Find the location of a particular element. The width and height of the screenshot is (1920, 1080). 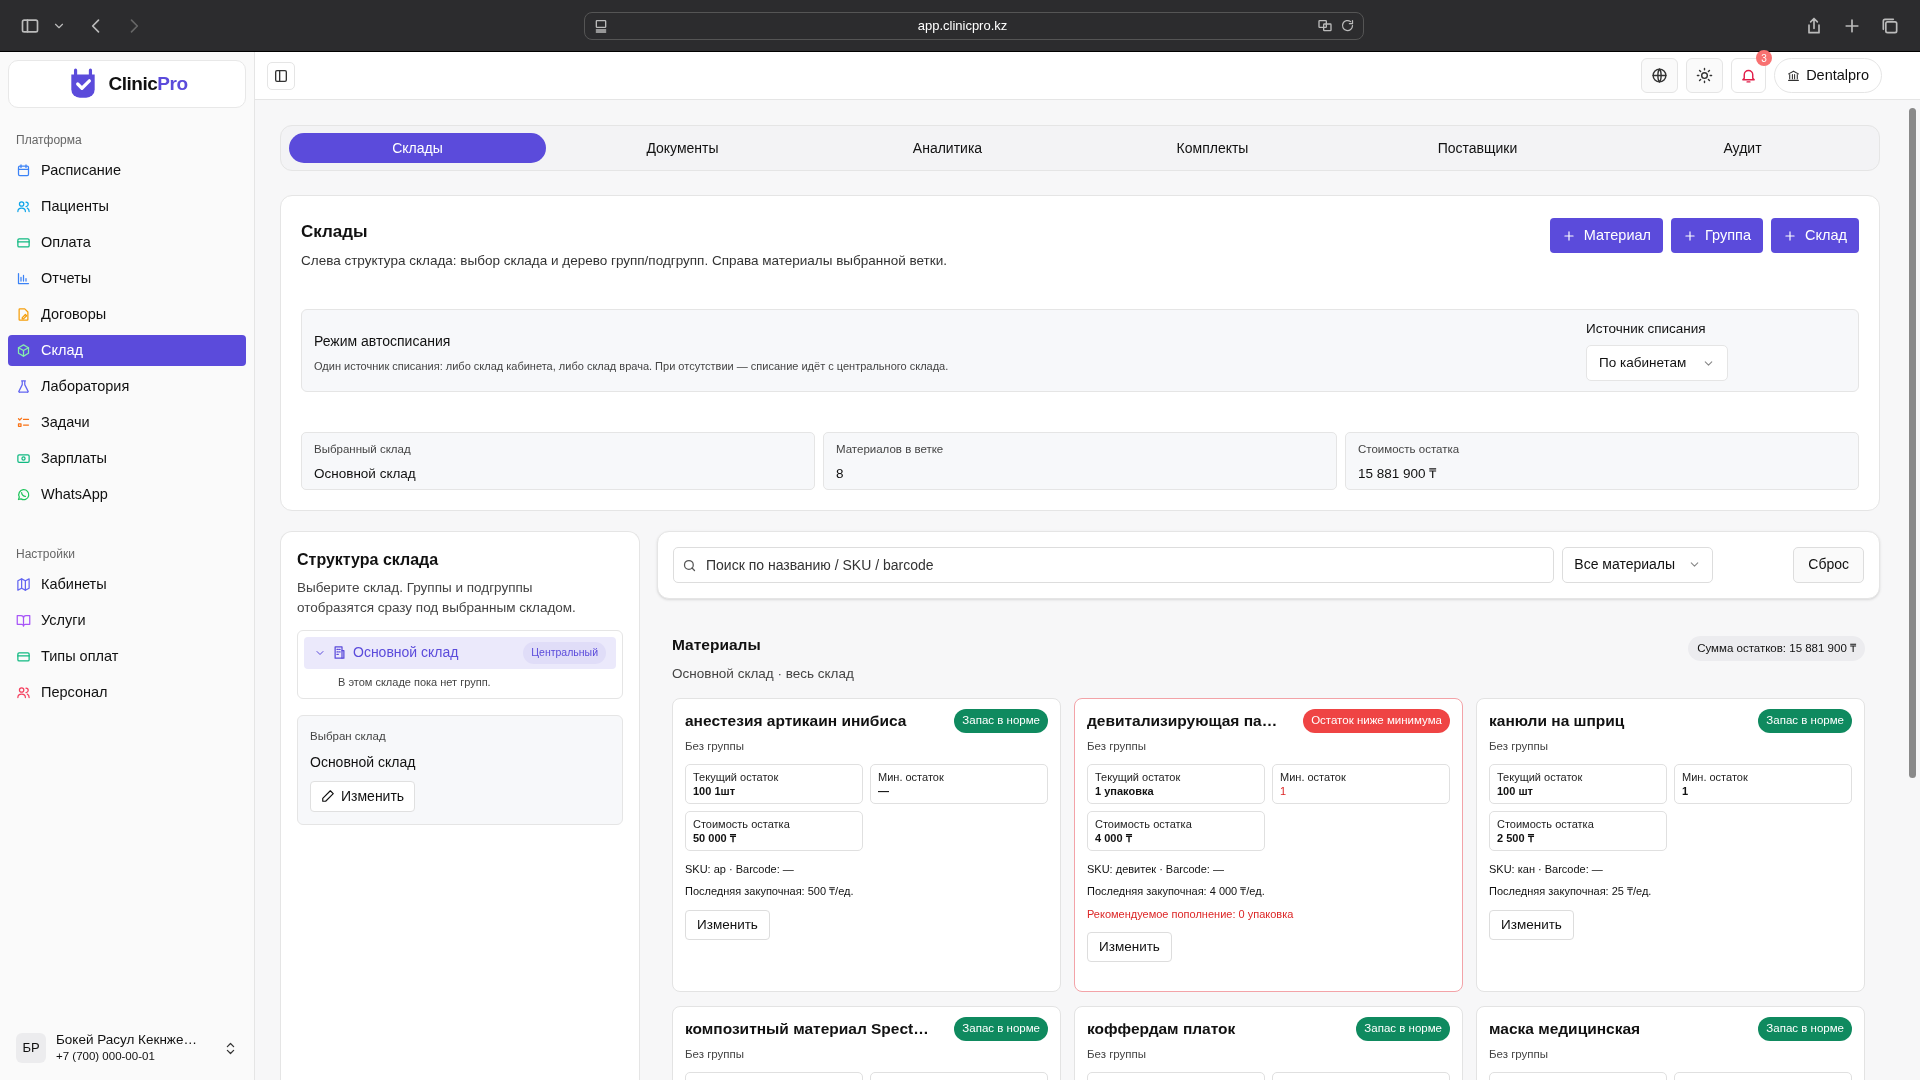

sidebar-item: Оплата is located at coordinates (127, 242).